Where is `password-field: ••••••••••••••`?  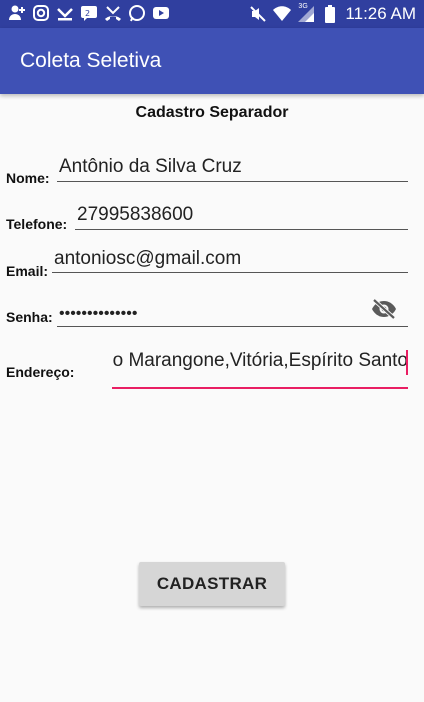 password-field: •••••••••••••• is located at coordinates (98, 314).